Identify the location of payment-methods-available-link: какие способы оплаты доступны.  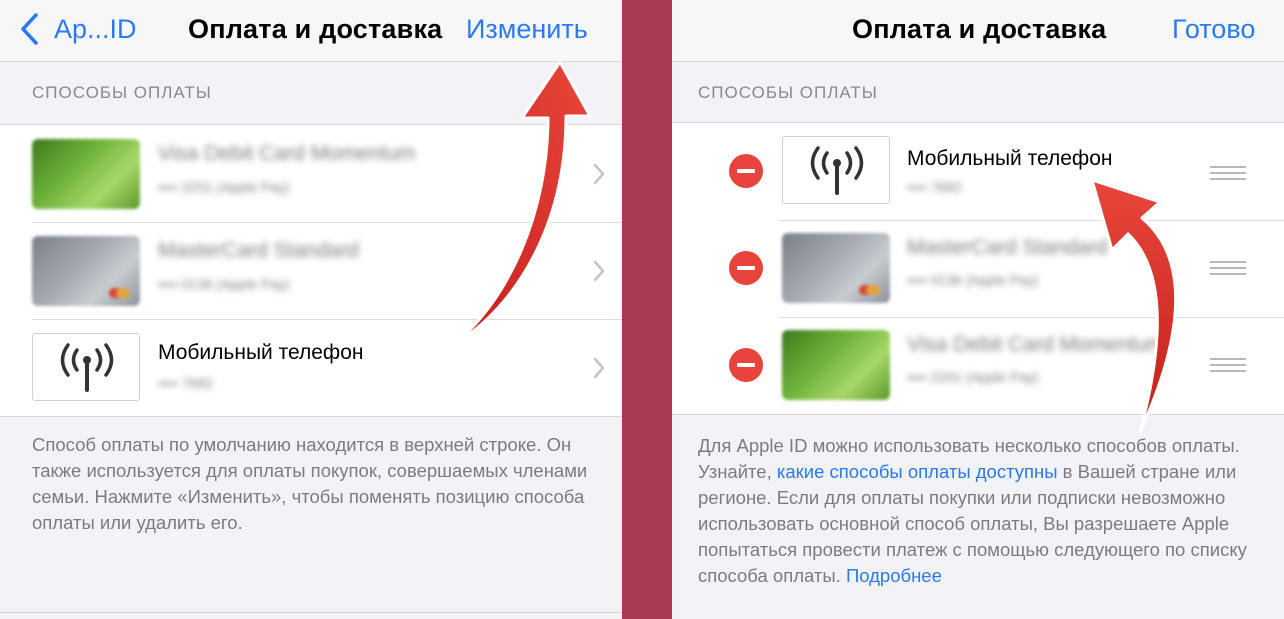
(917, 471).